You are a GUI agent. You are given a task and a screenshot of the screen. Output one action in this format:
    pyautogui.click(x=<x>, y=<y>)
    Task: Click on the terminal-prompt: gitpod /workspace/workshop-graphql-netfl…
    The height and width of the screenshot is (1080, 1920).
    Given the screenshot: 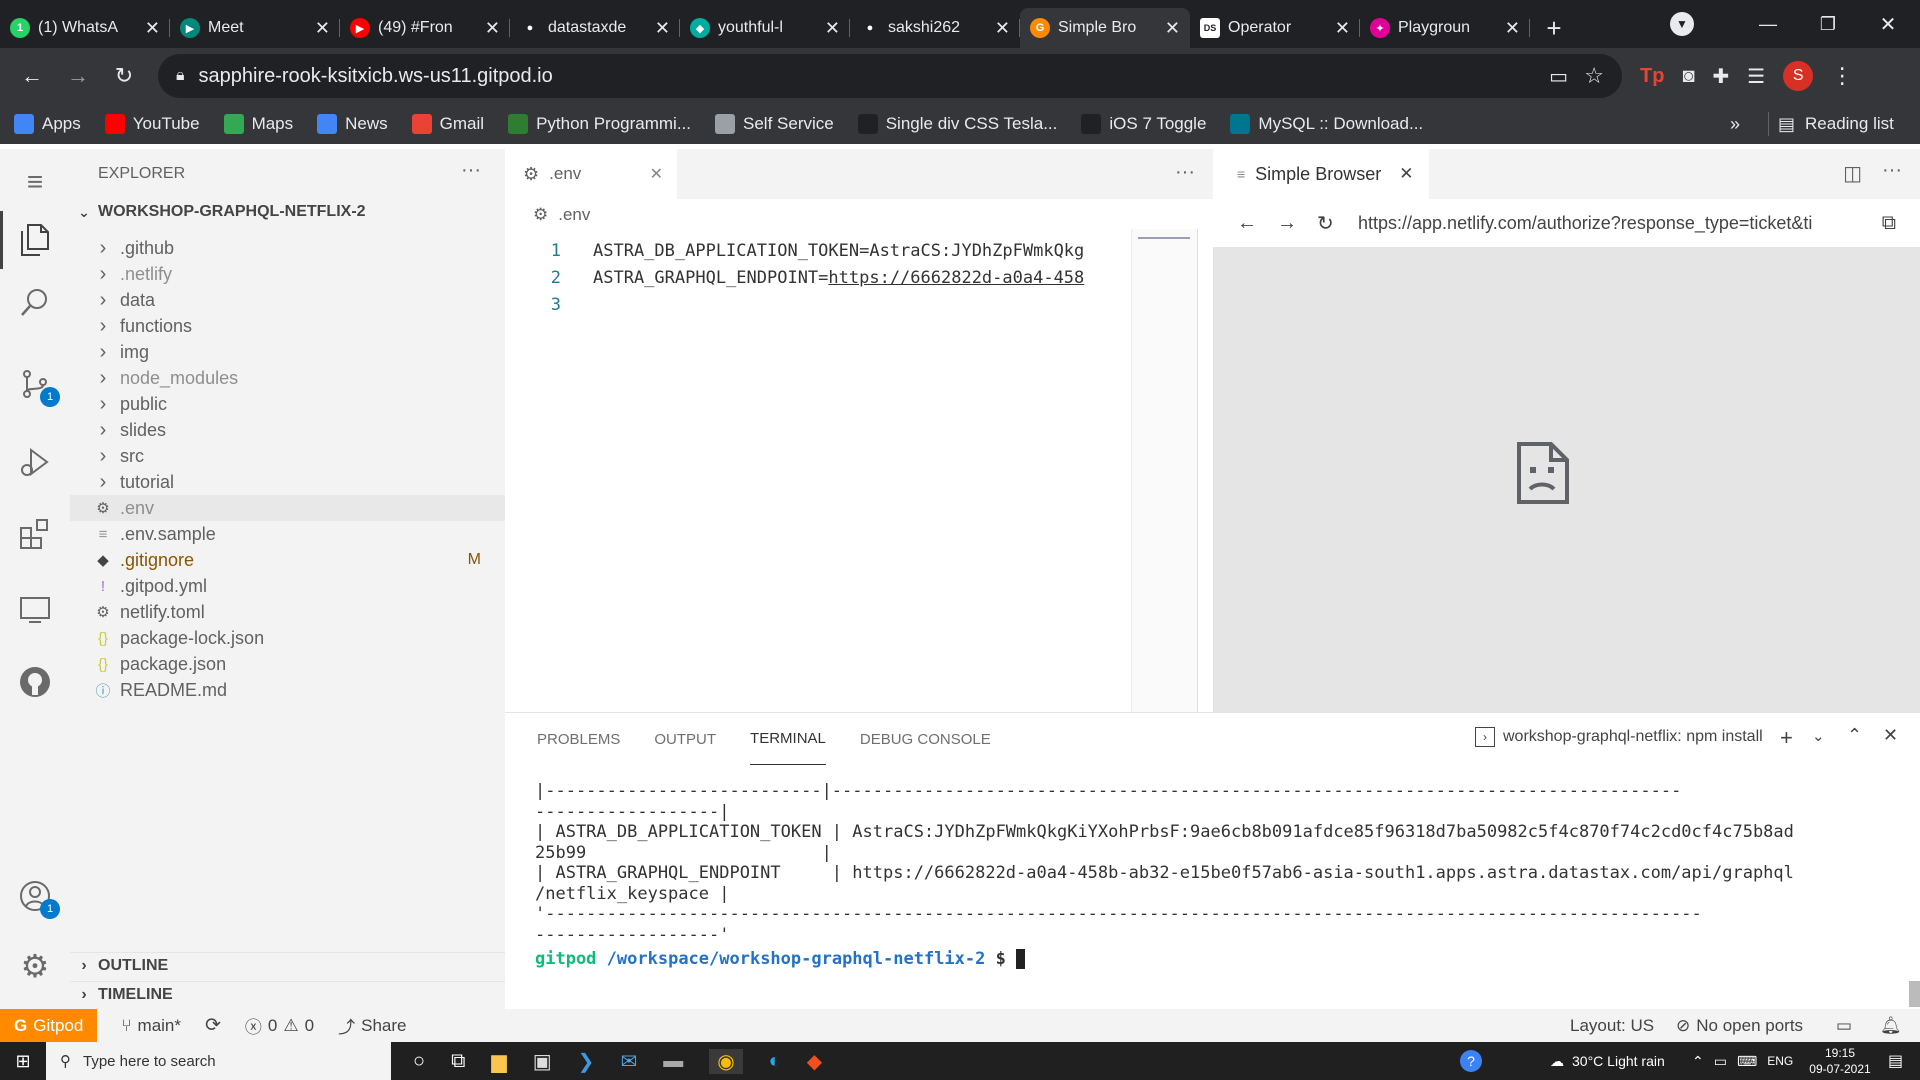 What is the action you would take?
    pyautogui.click(x=780, y=959)
    